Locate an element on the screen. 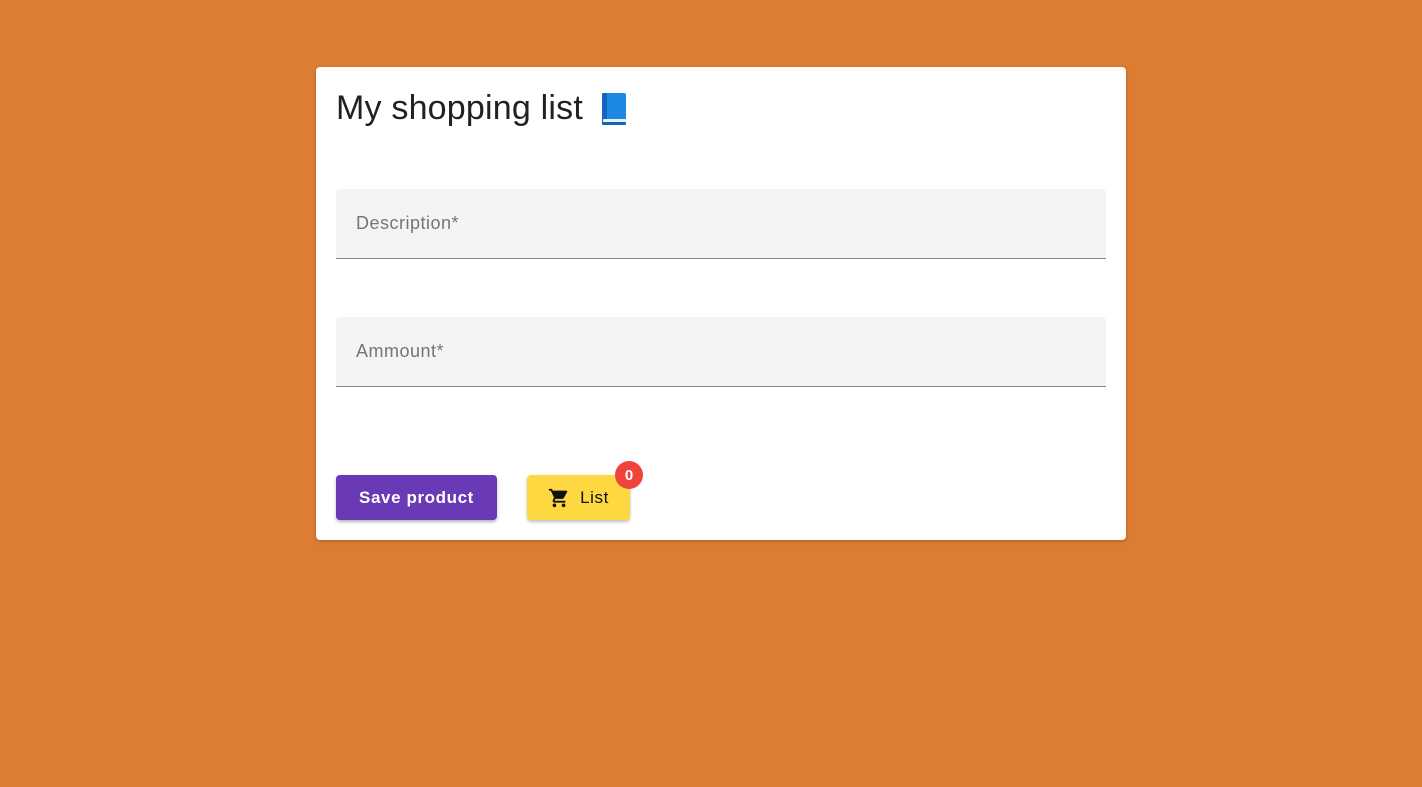 Image resolution: width=1422 pixels, height=787 pixels. list-button-label: List is located at coordinates (594, 497).